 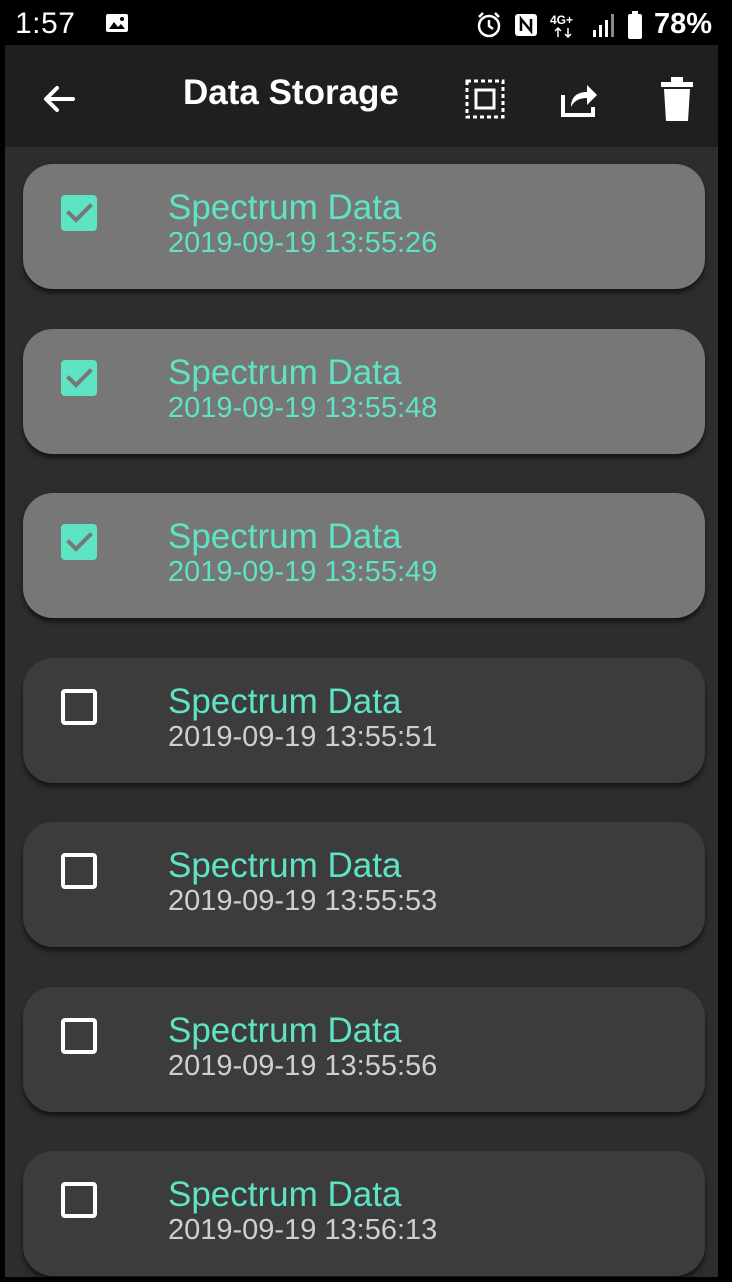 What do you see at coordinates (489, 25) in the screenshot?
I see `alarm-icon` at bounding box center [489, 25].